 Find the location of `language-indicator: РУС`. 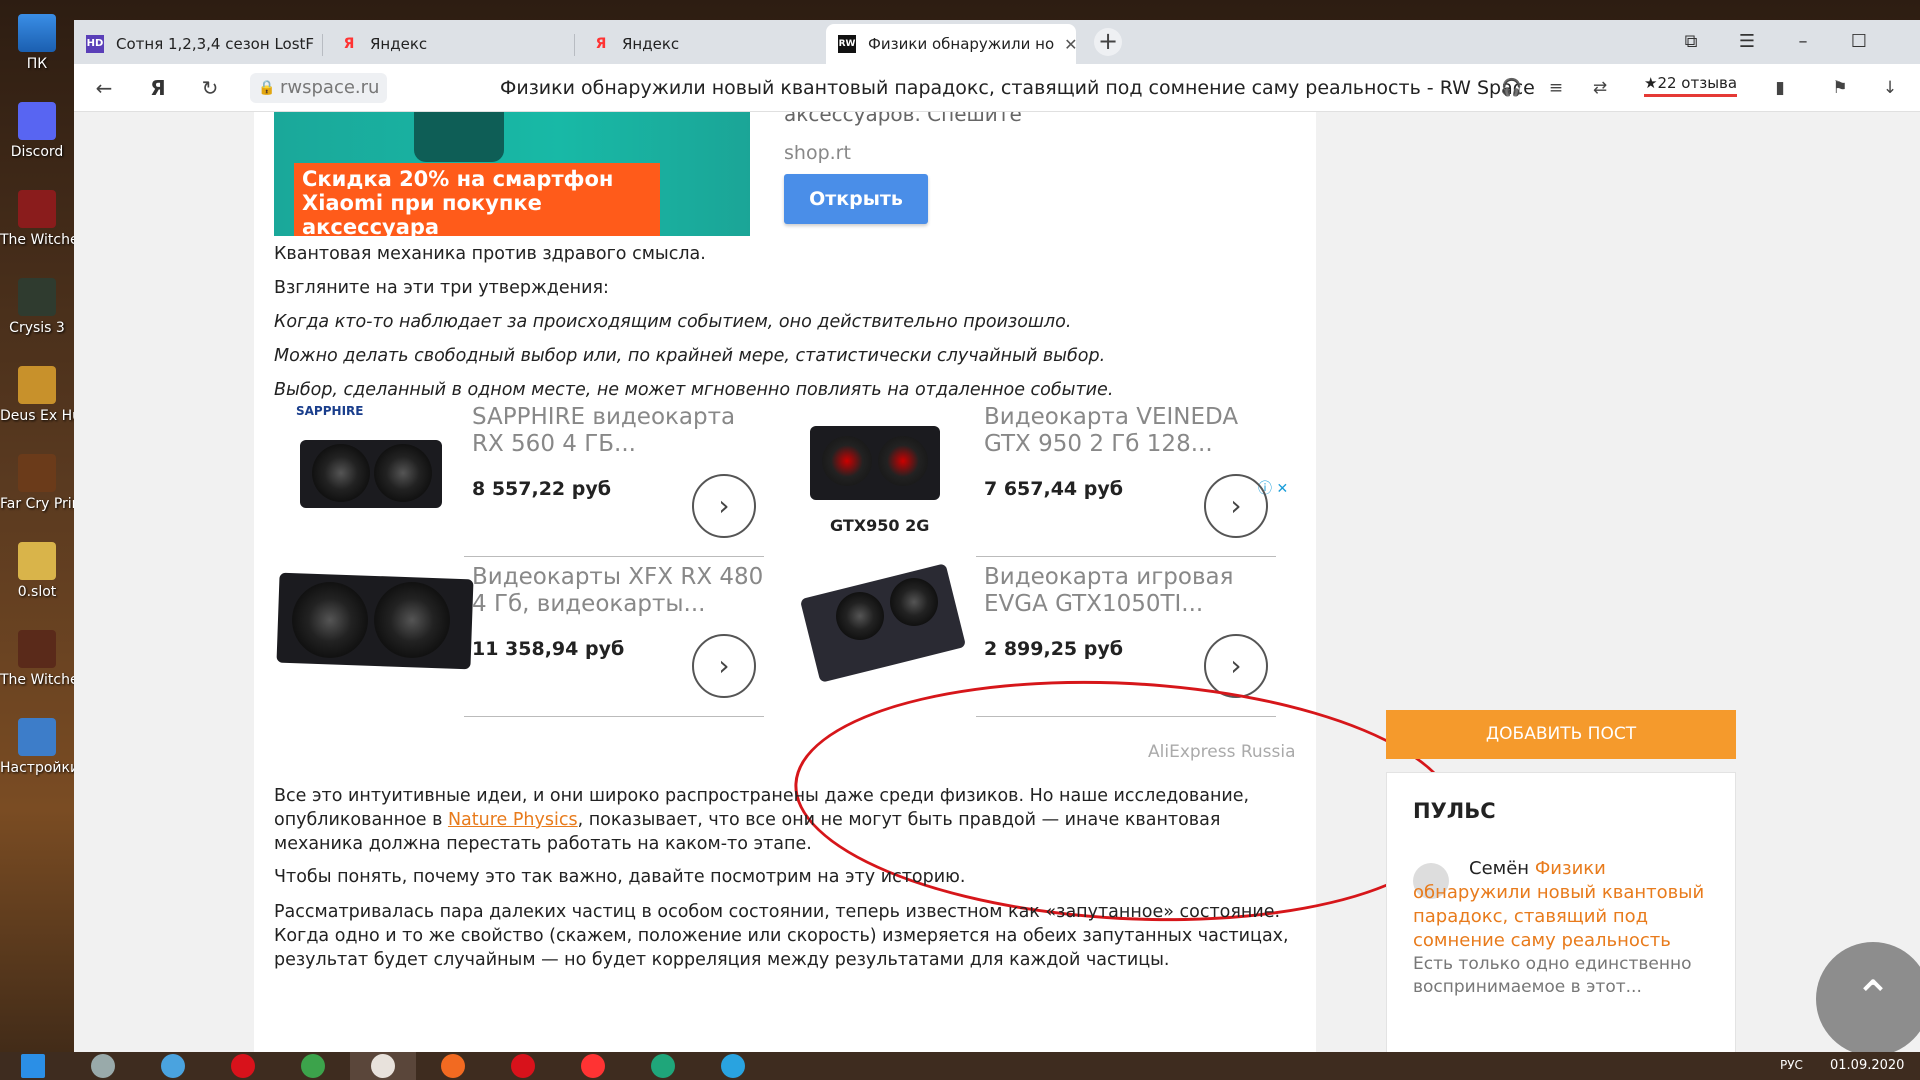

language-indicator: РУС is located at coordinates (1791, 1065).